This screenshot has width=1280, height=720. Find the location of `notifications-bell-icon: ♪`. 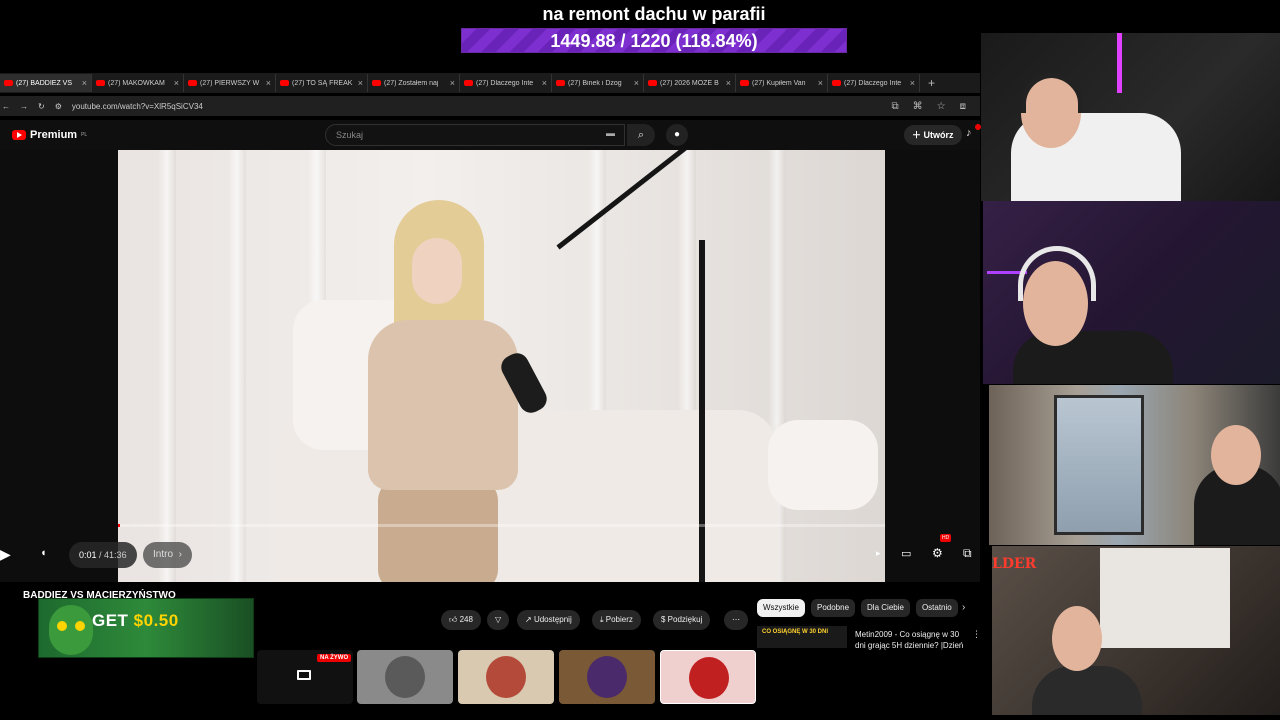

notifications-bell-icon: ♪ is located at coordinates (969, 133).